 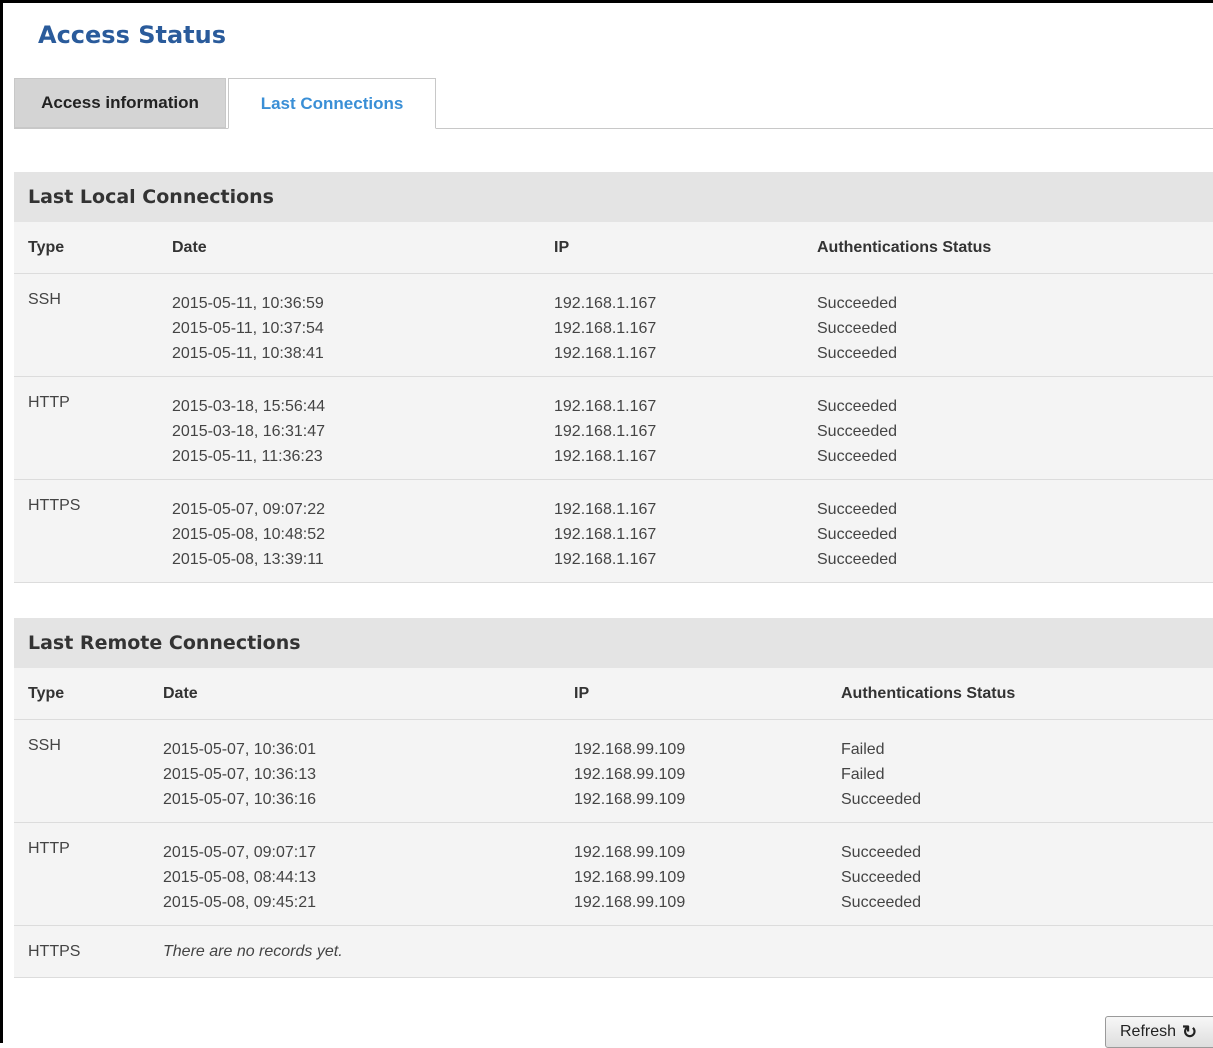 What do you see at coordinates (1190, 1031) in the screenshot?
I see `refresh-icon: ↻` at bounding box center [1190, 1031].